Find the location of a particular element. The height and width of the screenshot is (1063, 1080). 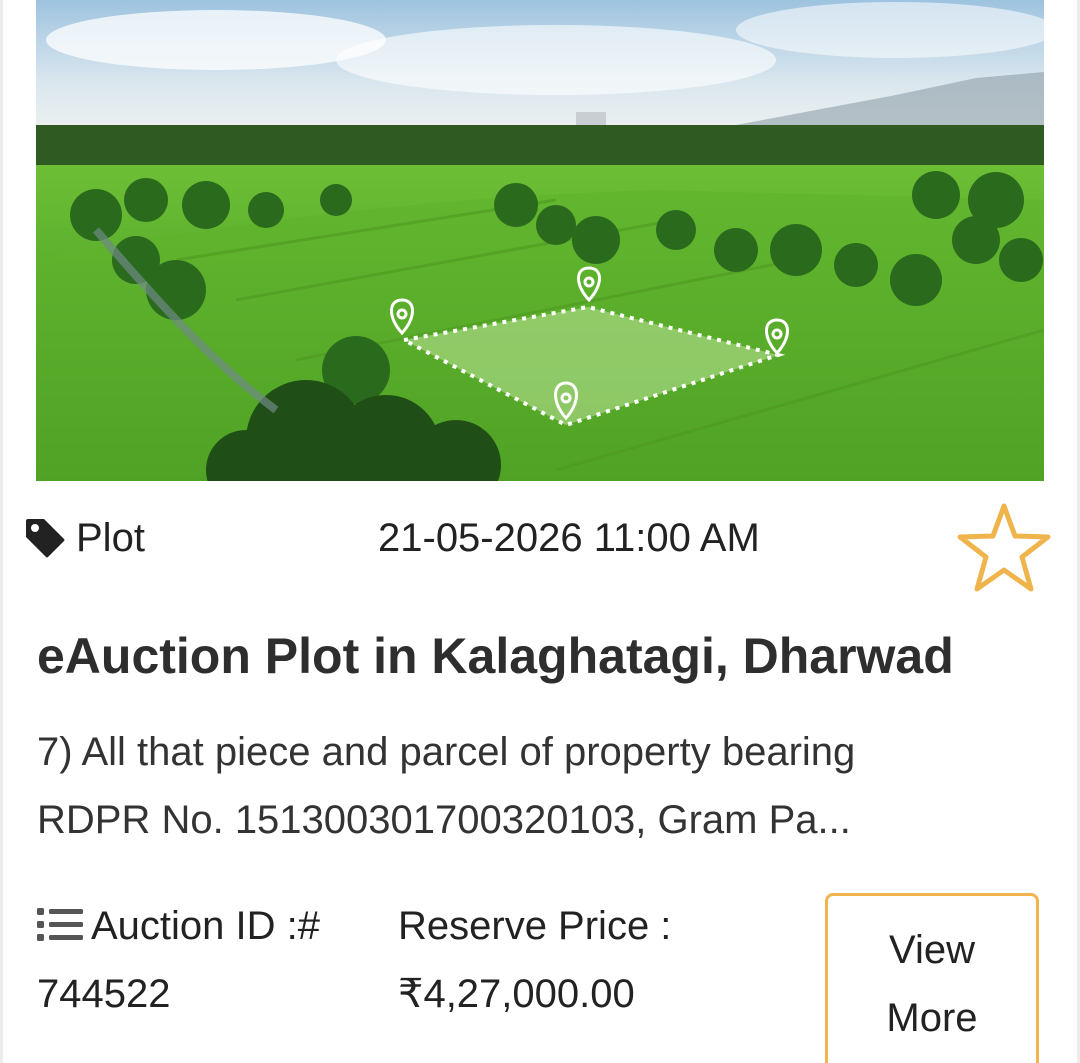

auction-id-label: Auction ID :# is located at coordinates (178, 926).